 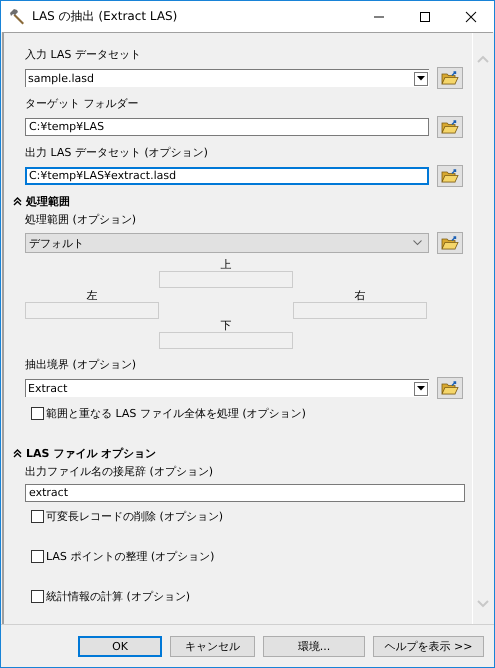 I want to click on parameter-label: ターゲット フォルダー, so click(x=82, y=103).